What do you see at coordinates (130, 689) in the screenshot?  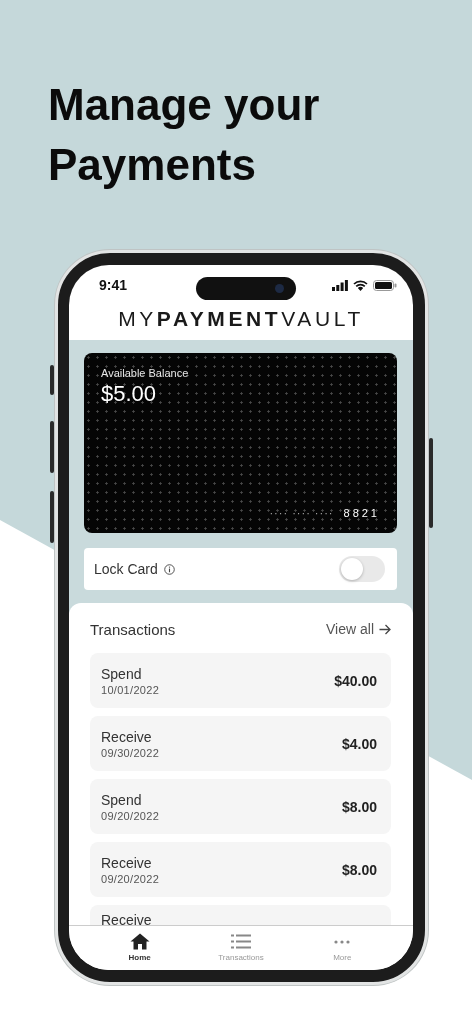 I see `transaction-date: 10/01/2022` at bounding box center [130, 689].